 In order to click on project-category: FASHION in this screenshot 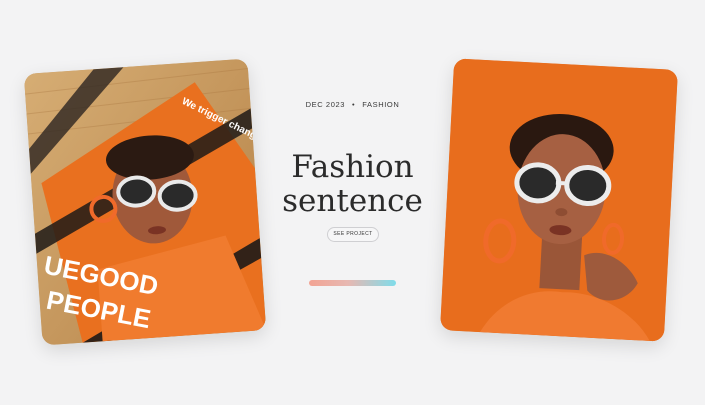, I will do `click(381, 104)`.